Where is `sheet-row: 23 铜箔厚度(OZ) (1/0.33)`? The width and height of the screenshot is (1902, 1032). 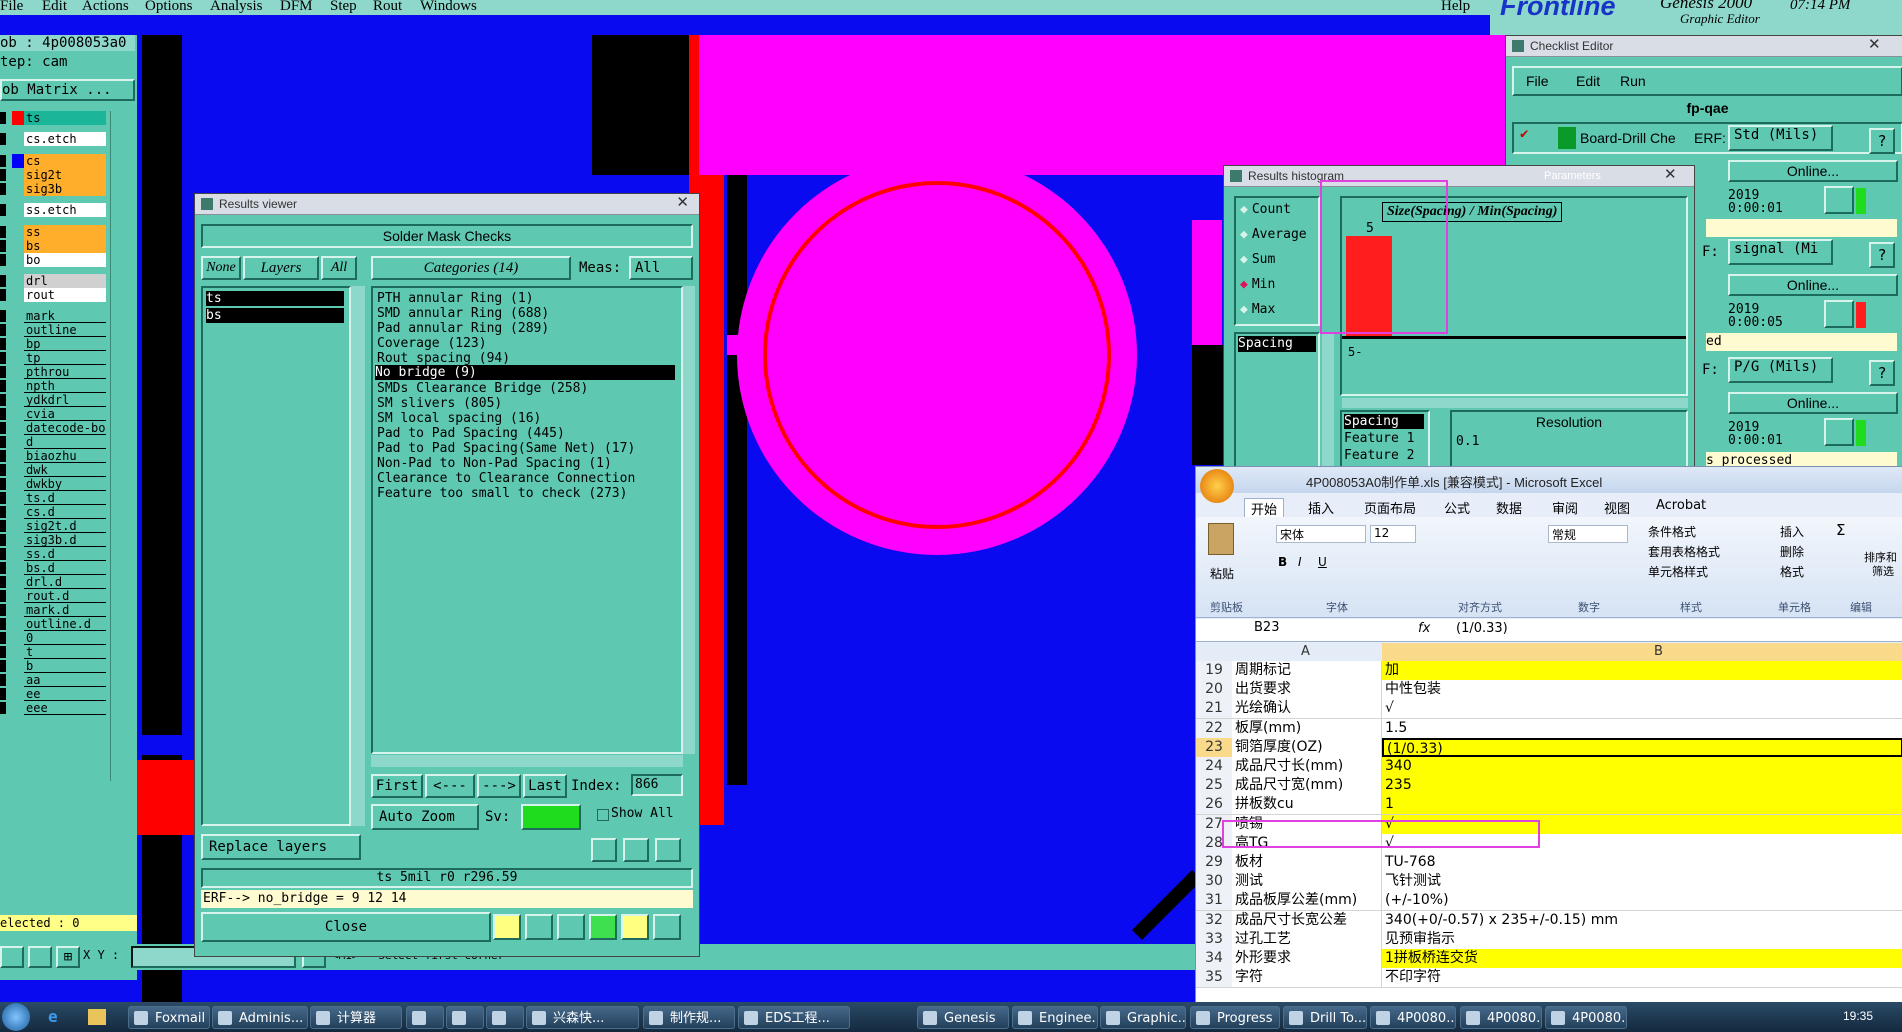
sheet-row: 23 铜箔厚度(OZ) (1/0.33) is located at coordinates (1549, 747).